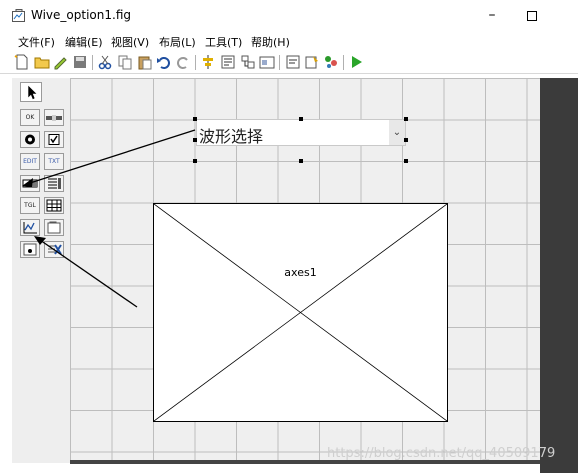 This screenshot has width=578, height=473. I want to click on run-icon, so click(356, 62).